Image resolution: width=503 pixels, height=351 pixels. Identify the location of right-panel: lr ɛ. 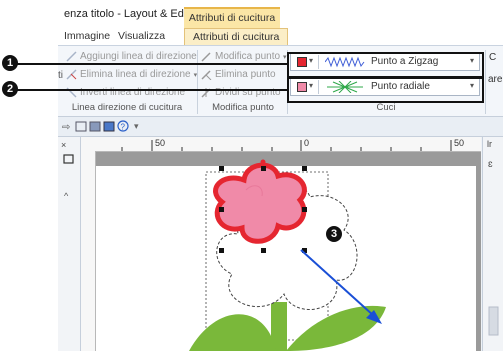
(492, 244).